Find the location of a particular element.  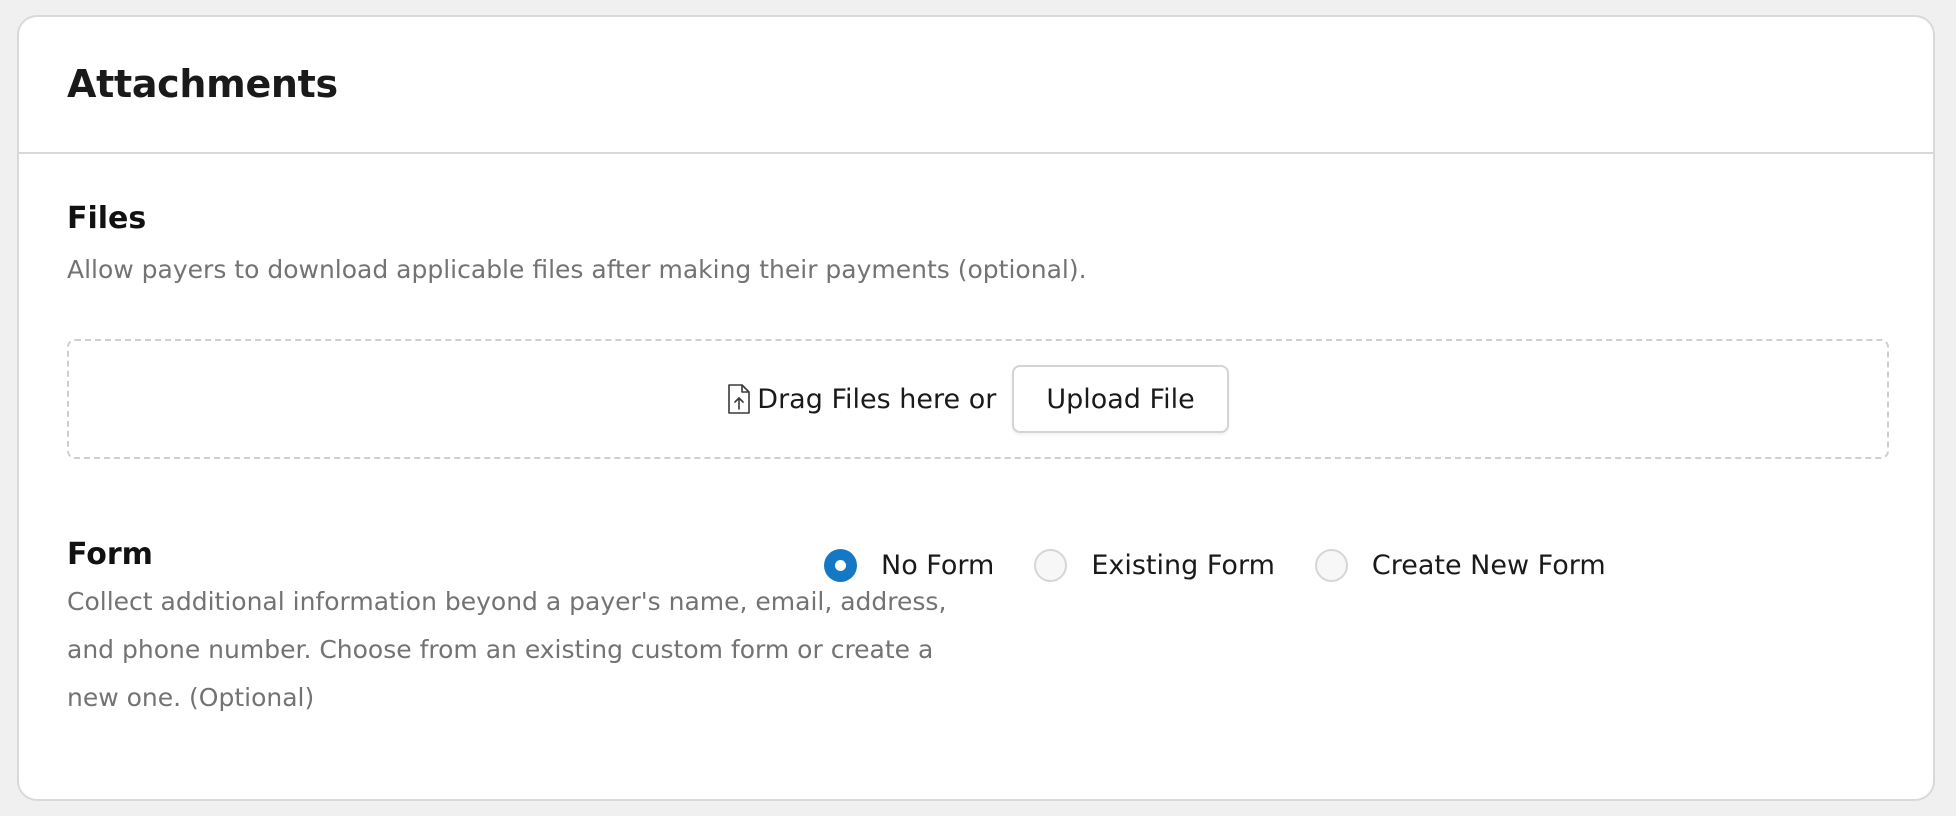

radio-dot is located at coordinates (840, 565).